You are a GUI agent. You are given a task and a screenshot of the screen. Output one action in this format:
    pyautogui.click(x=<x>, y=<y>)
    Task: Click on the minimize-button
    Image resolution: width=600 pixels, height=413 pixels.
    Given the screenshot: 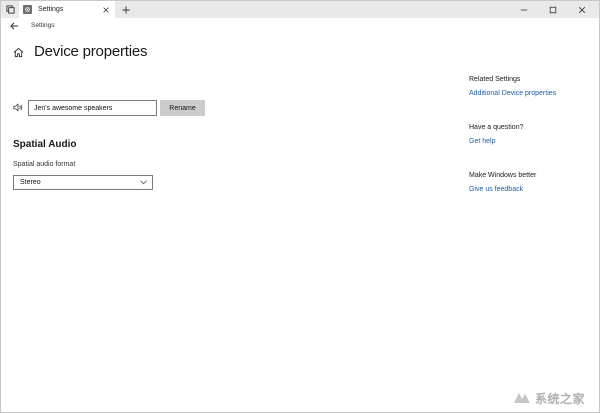 What is the action you would take?
    pyautogui.click(x=524, y=9)
    